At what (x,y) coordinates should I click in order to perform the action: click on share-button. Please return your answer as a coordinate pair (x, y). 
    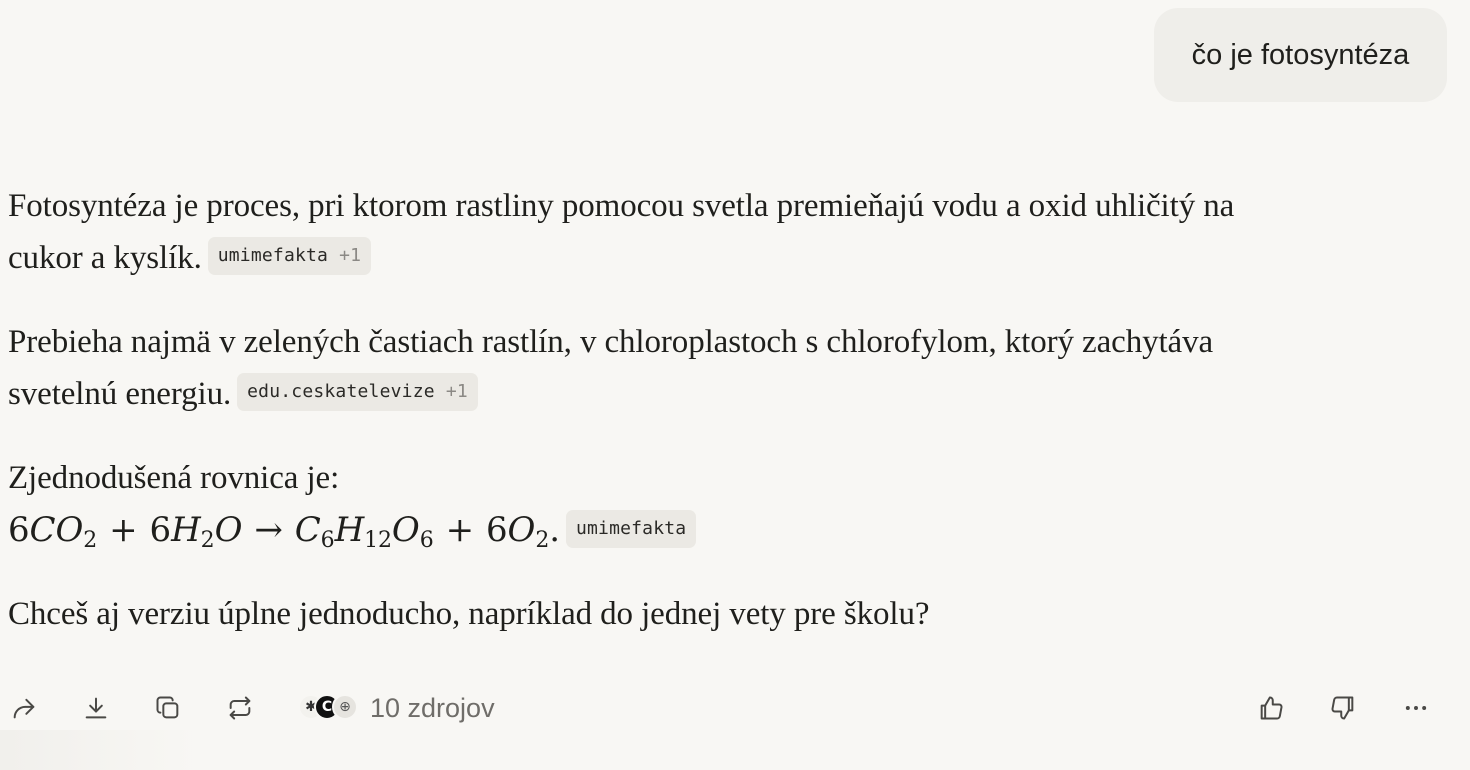
    Looking at the image, I should click on (24, 708).